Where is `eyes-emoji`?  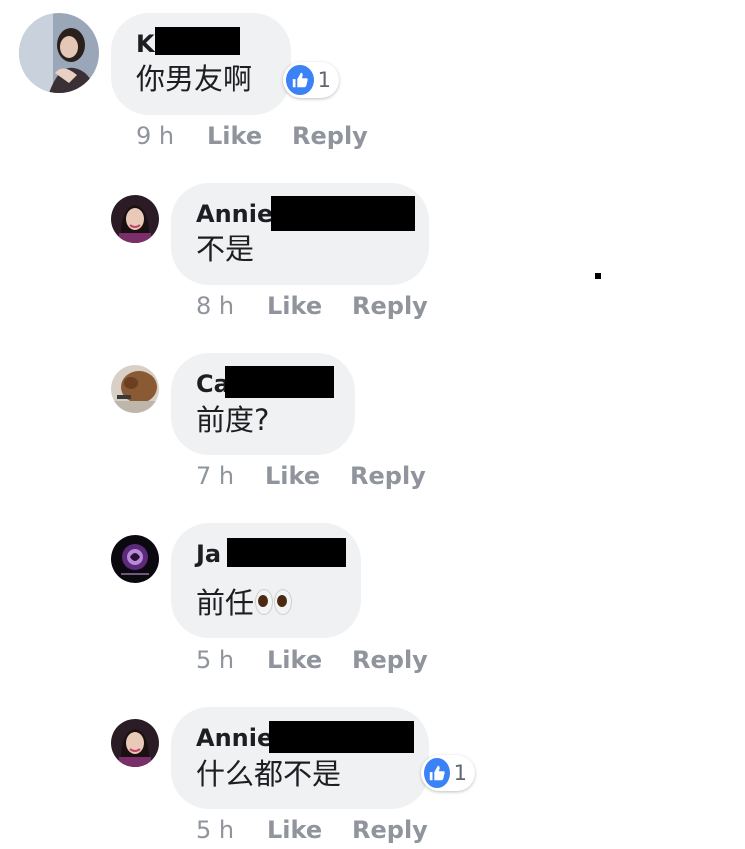 eyes-emoji is located at coordinates (273, 603).